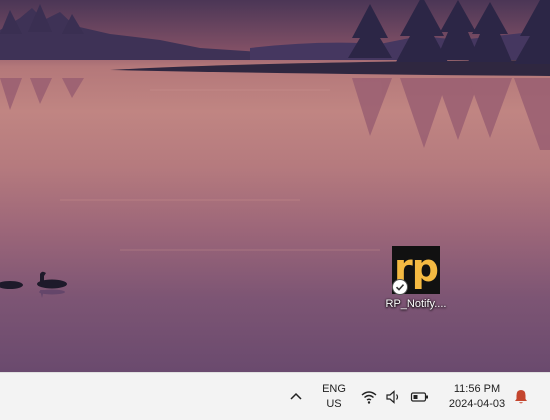 This screenshot has height=420, width=550. Describe the element at coordinates (521, 397) in the screenshot. I see `bell-icon` at that location.